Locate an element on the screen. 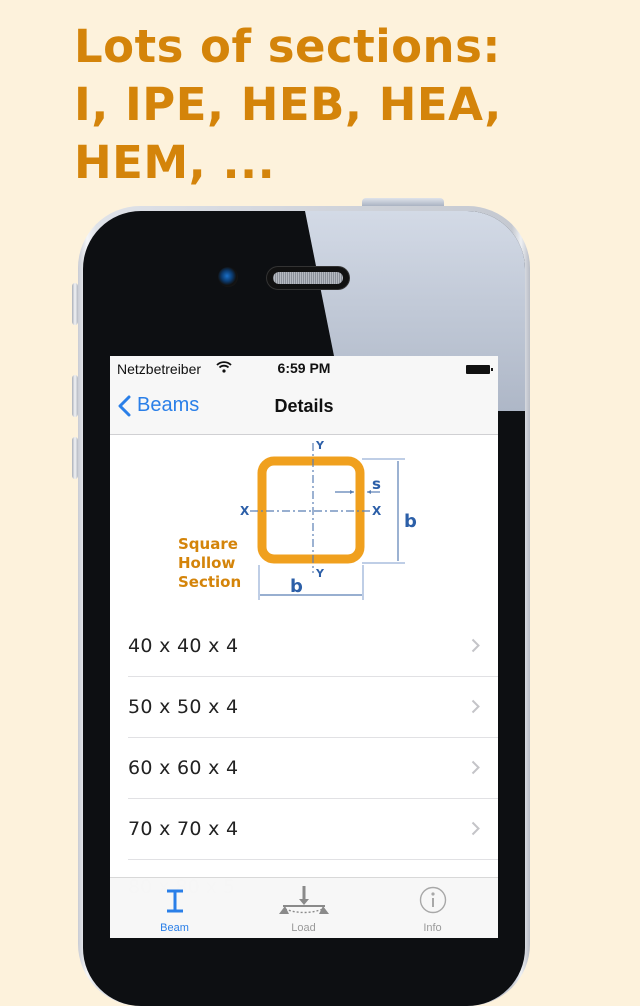  list-item: 70 x 70 x 4 is located at coordinates (313, 829).